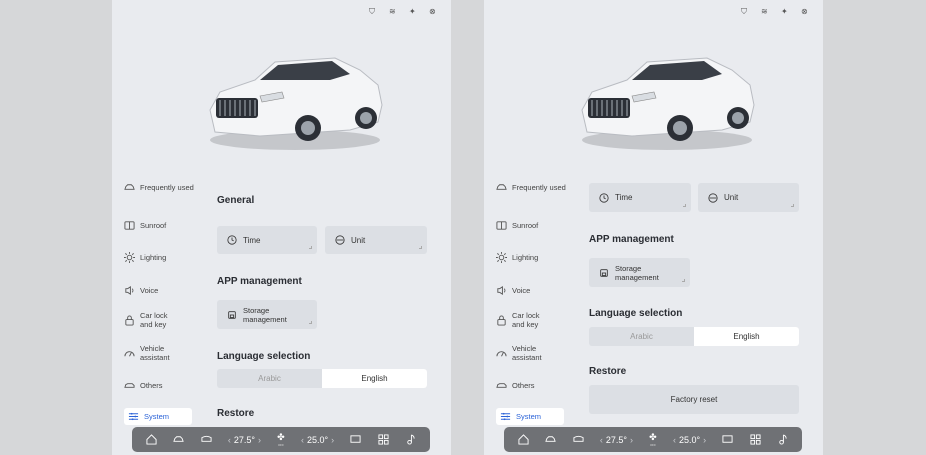 The width and height of the screenshot is (926, 455). What do you see at coordinates (652, 445) in the screenshot?
I see `fan-status: OFF` at bounding box center [652, 445].